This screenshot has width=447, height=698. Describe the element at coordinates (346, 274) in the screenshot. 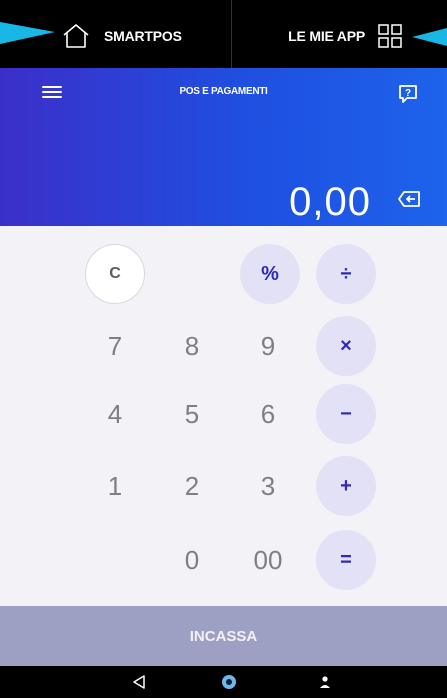

I see `divide-button: ÷` at that location.